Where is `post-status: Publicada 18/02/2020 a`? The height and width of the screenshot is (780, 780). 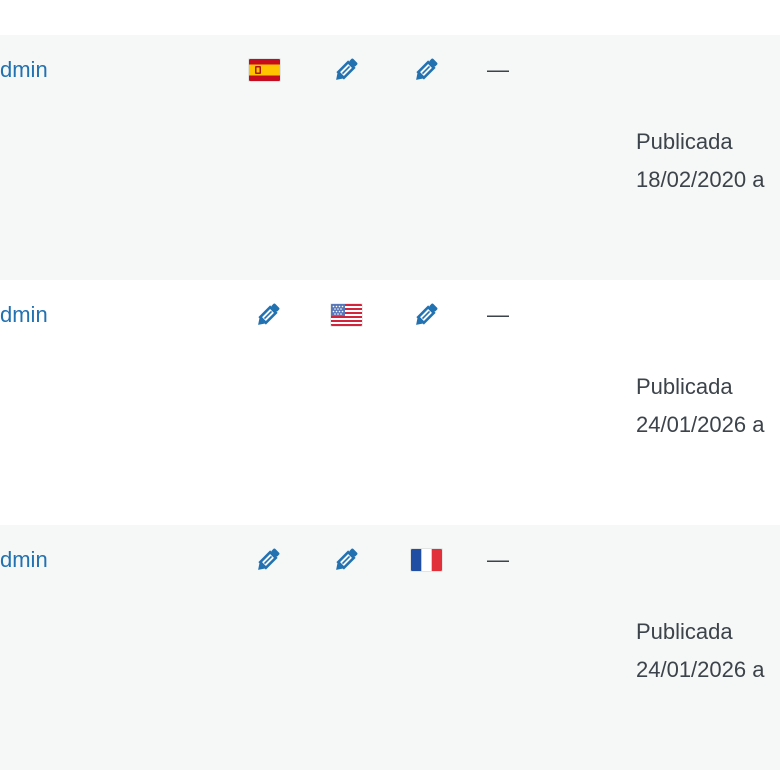
post-status: Publicada 18/02/2020 a is located at coordinates (700, 161).